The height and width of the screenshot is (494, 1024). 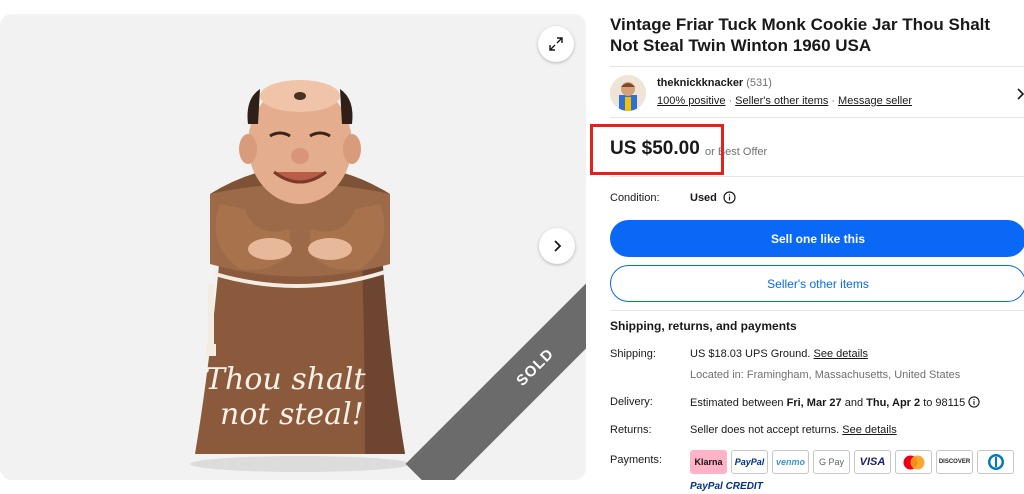 What do you see at coordinates (765, 430) in the screenshot?
I see `returns-text: Seller does not accept returns.` at bounding box center [765, 430].